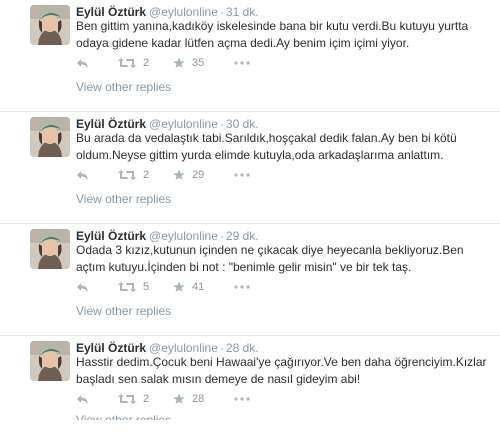  Describe the element at coordinates (242, 348) in the screenshot. I see `timestamp: 28 dk.` at that location.